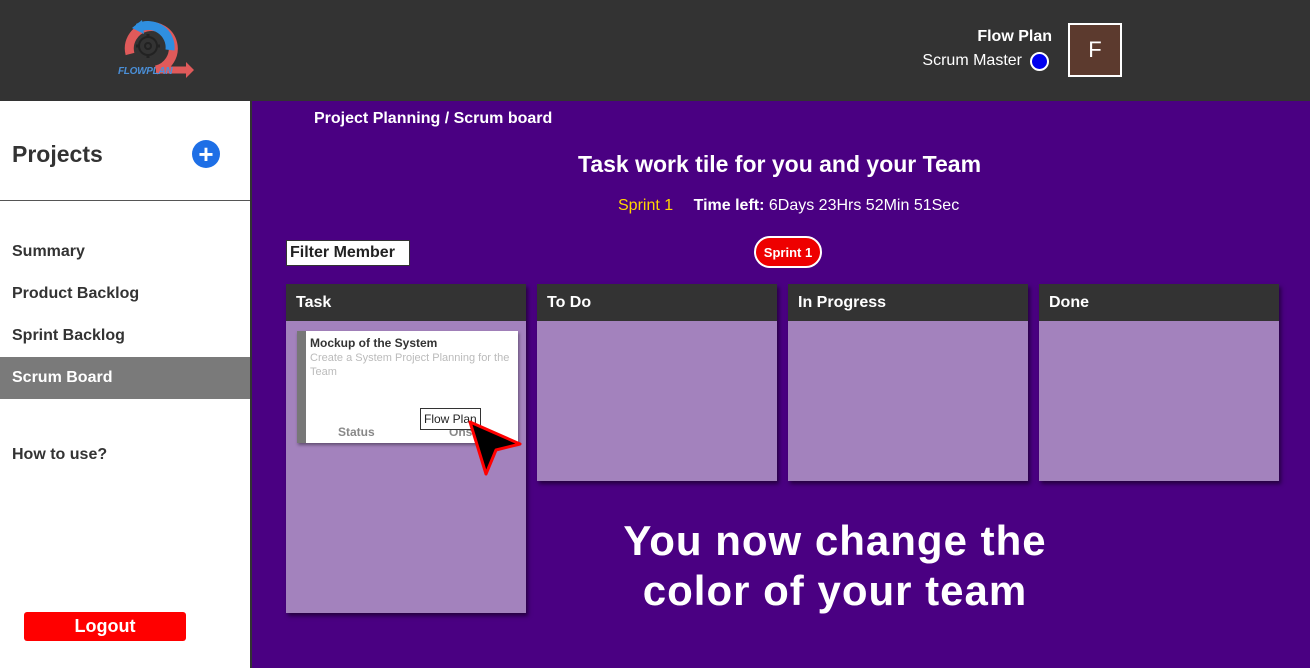 The image size is (1310, 668). I want to click on time-left-value: 6Days 23Hrs 52Min 51Sec, so click(864, 205).